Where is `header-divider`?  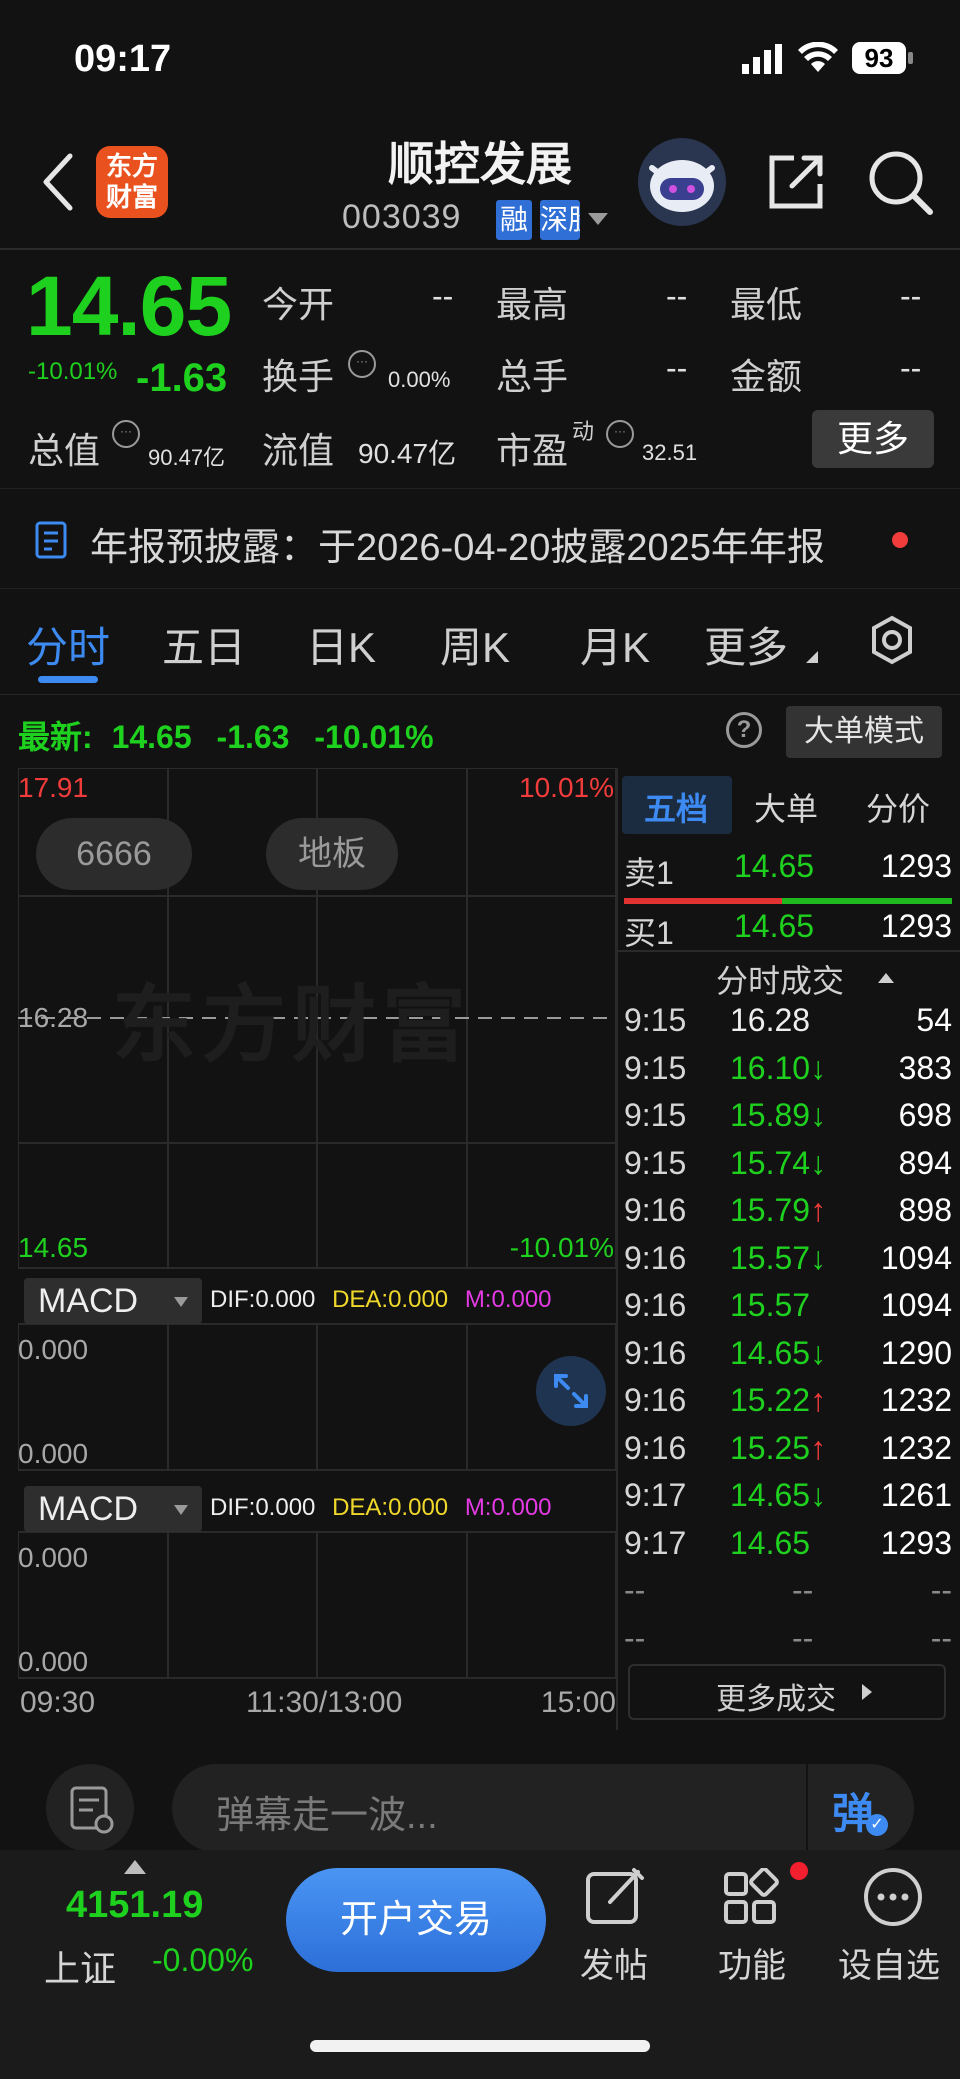 header-divider is located at coordinates (480, 249).